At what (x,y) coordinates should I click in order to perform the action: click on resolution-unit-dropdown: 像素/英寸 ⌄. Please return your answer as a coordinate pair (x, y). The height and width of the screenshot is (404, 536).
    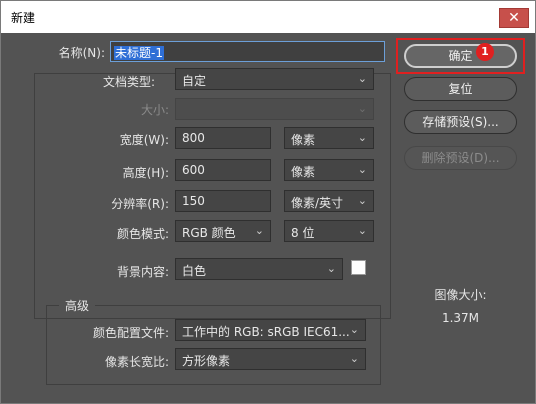
    Looking at the image, I should click on (329, 201).